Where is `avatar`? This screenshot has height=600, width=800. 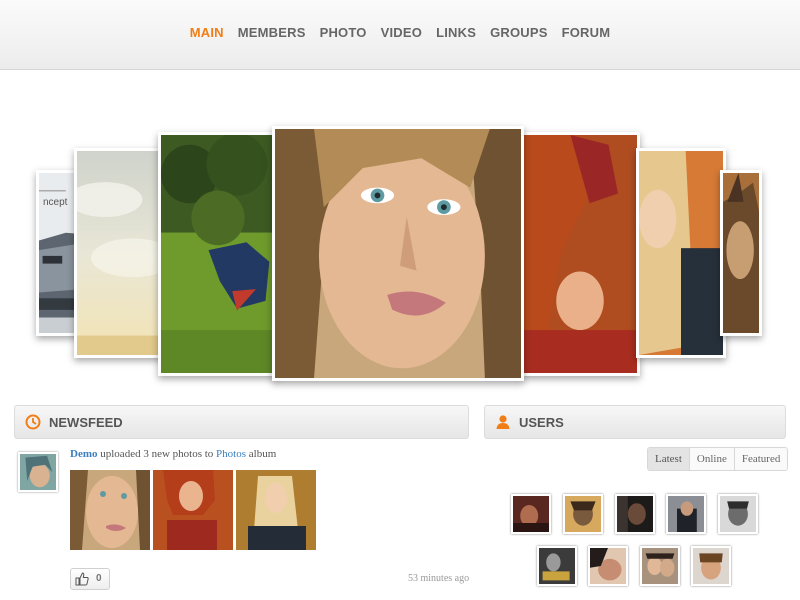 avatar is located at coordinates (38, 472).